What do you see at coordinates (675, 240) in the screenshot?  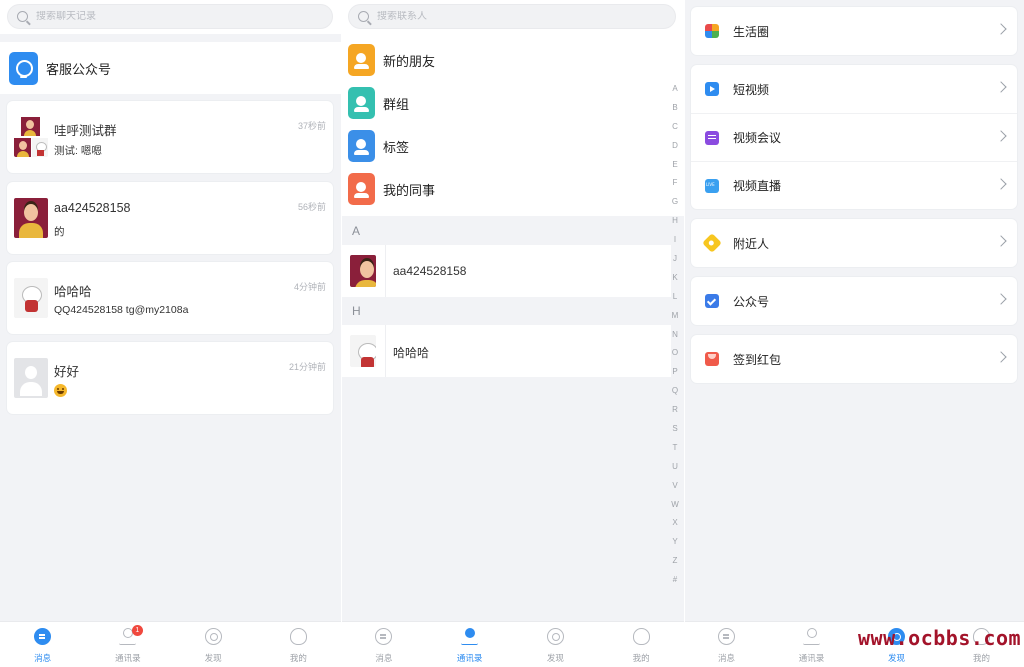 I see `index-letter: I` at bounding box center [675, 240].